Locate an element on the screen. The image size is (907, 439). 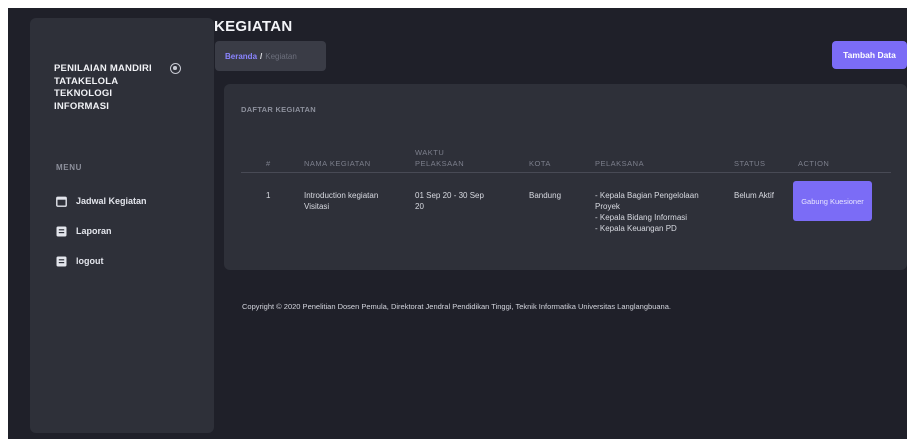
breadcrumb: Beranda / Kegiatan is located at coordinates (270, 56).